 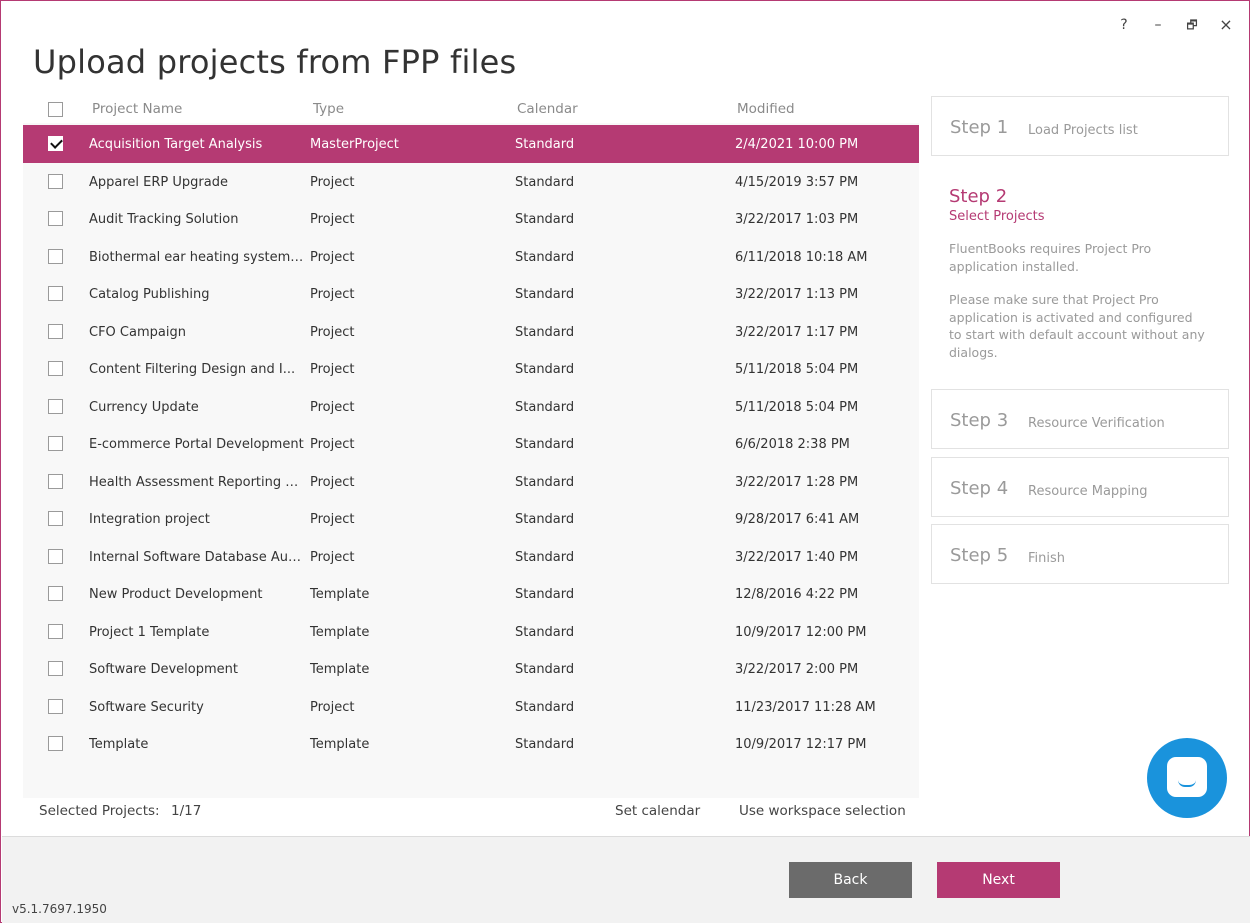 I want to click on modified-cell: 10/9/2017 12:17 PM, so click(x=801, y=744).